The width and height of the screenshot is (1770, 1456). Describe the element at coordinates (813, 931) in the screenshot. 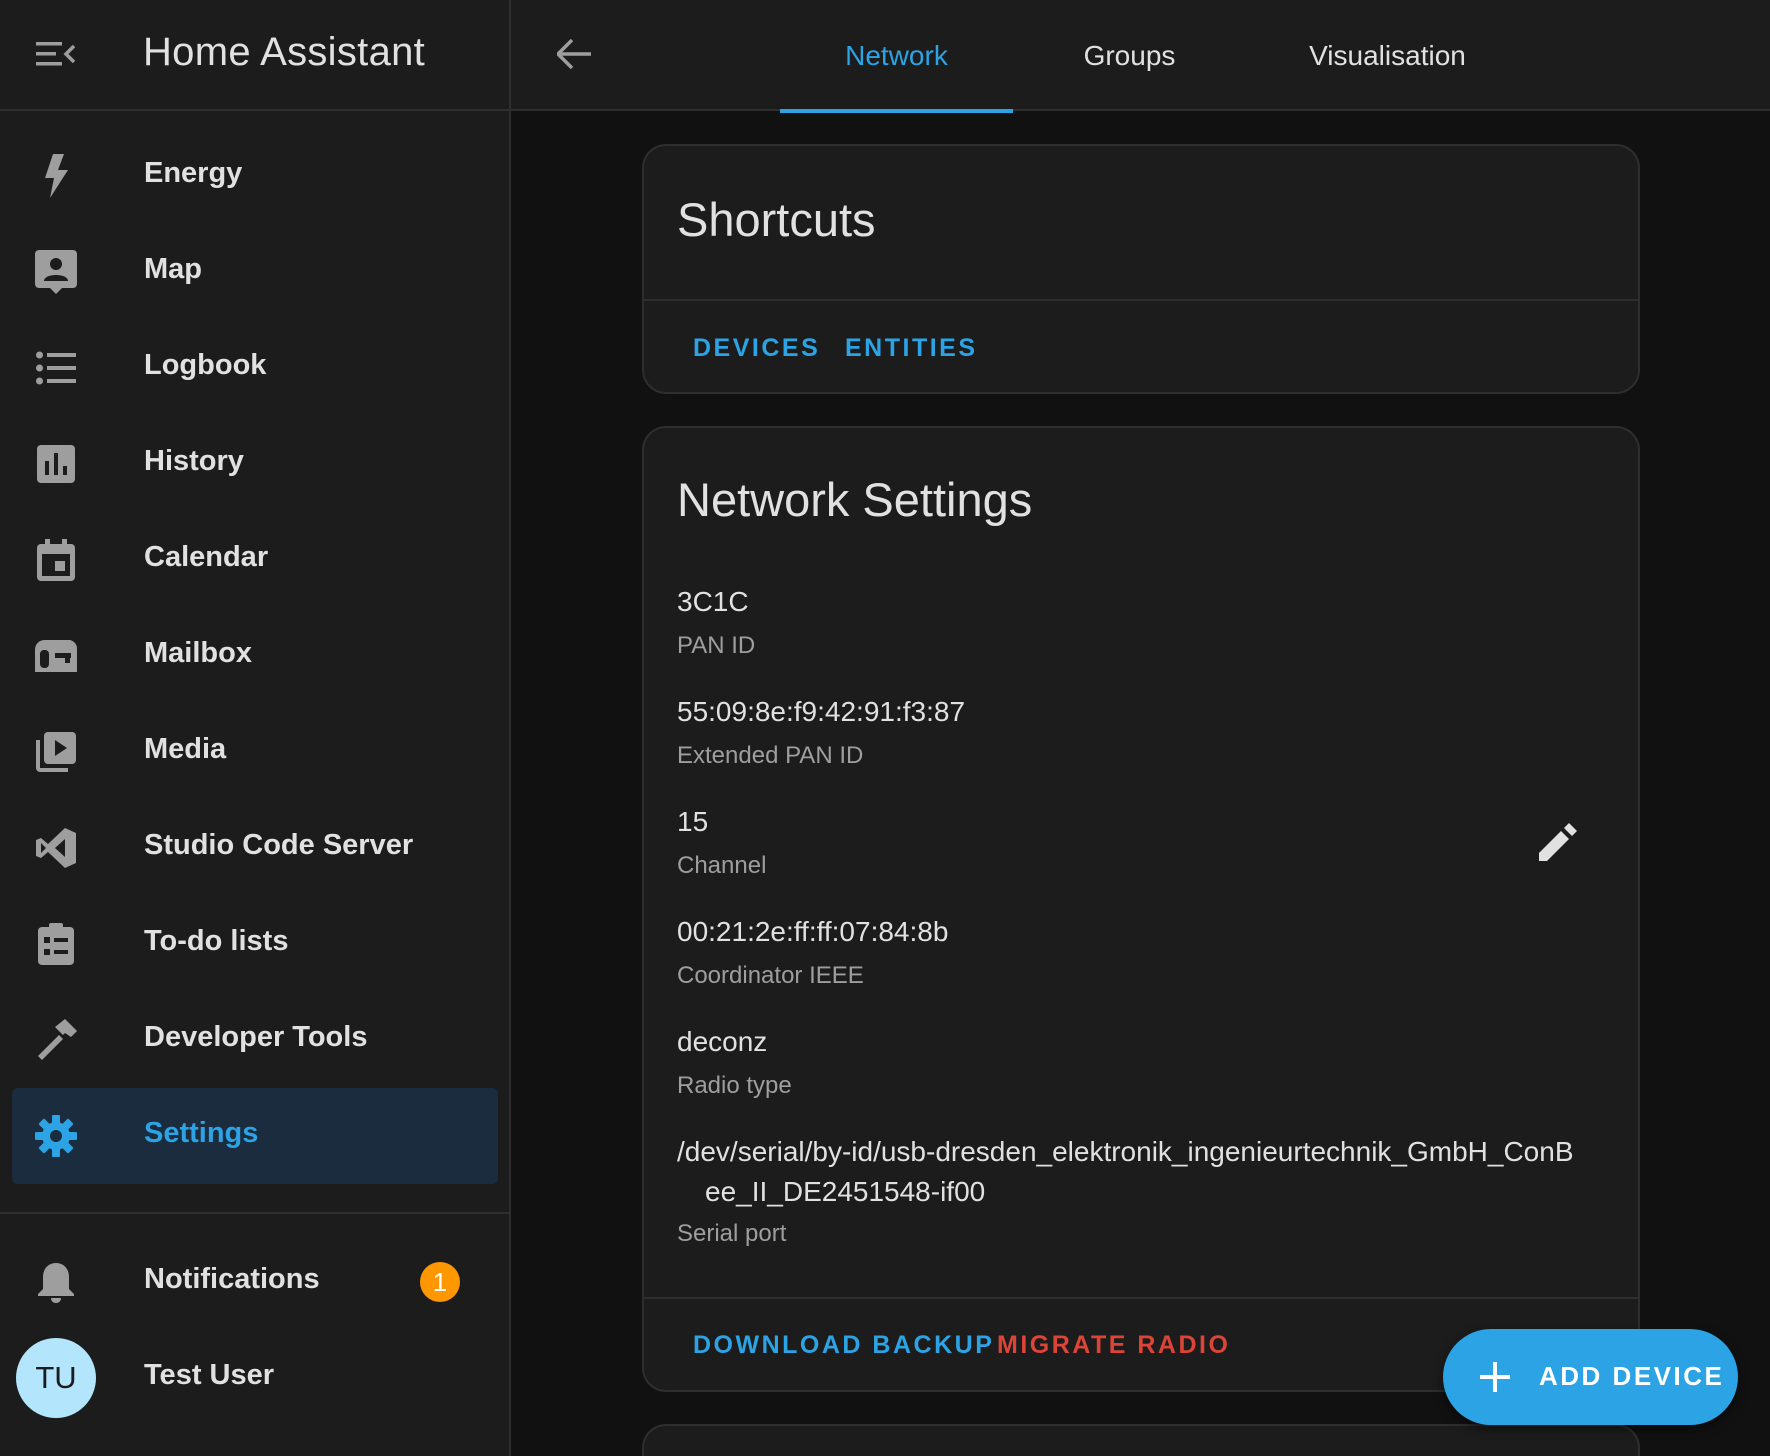

I see `coordinator-ieee-value: 00:21:2e:ff:ff:07:84:8b` at that location.